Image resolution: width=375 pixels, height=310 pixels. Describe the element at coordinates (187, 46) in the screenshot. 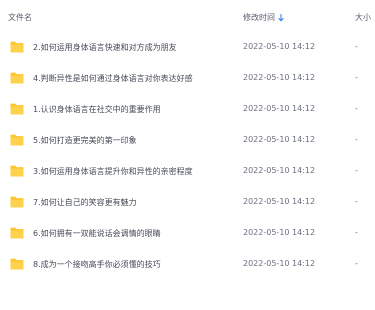

I see `file-row: 2.如何运用身体语言快速和对方成为朋友 2022-05-10 14:12 -` at that location.